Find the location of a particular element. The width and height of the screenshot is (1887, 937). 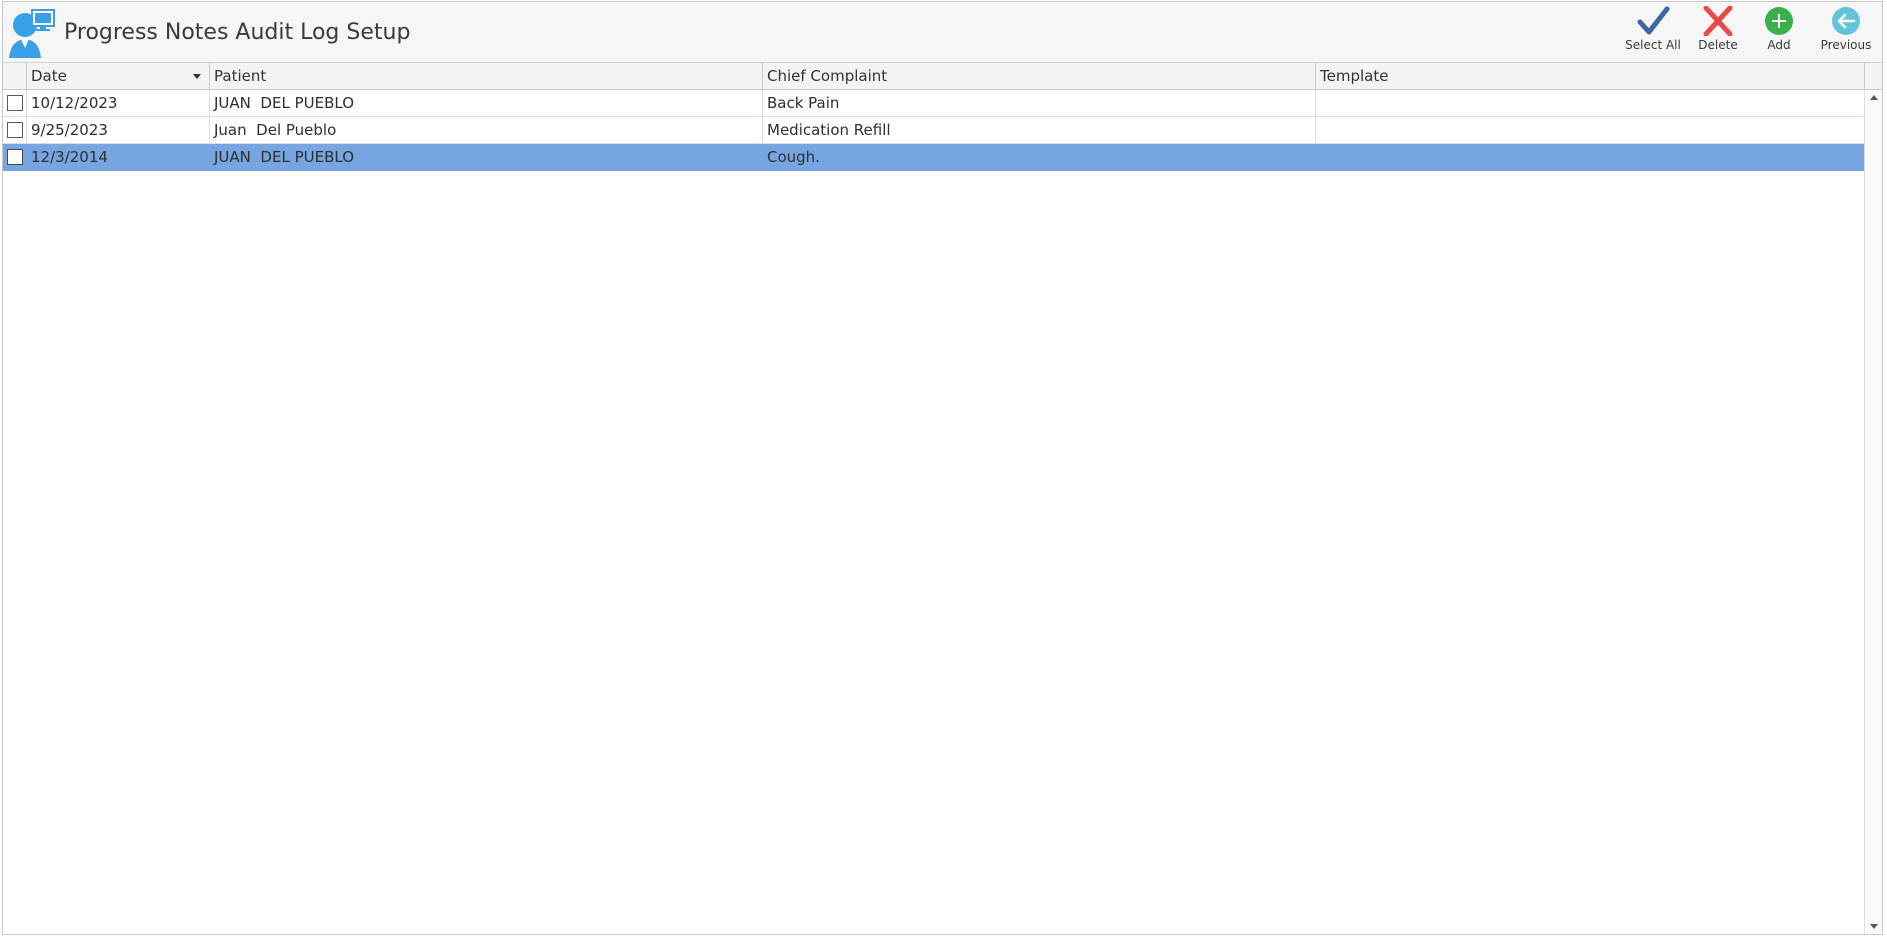

grid-header: Date Patient Chief Complaint Template is located at coordinates (942, 76).